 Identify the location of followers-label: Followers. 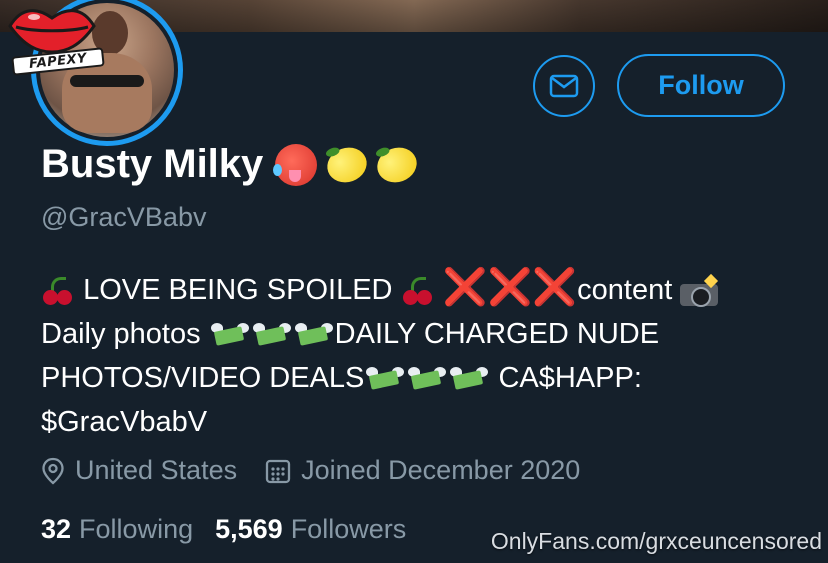
(348, 529).